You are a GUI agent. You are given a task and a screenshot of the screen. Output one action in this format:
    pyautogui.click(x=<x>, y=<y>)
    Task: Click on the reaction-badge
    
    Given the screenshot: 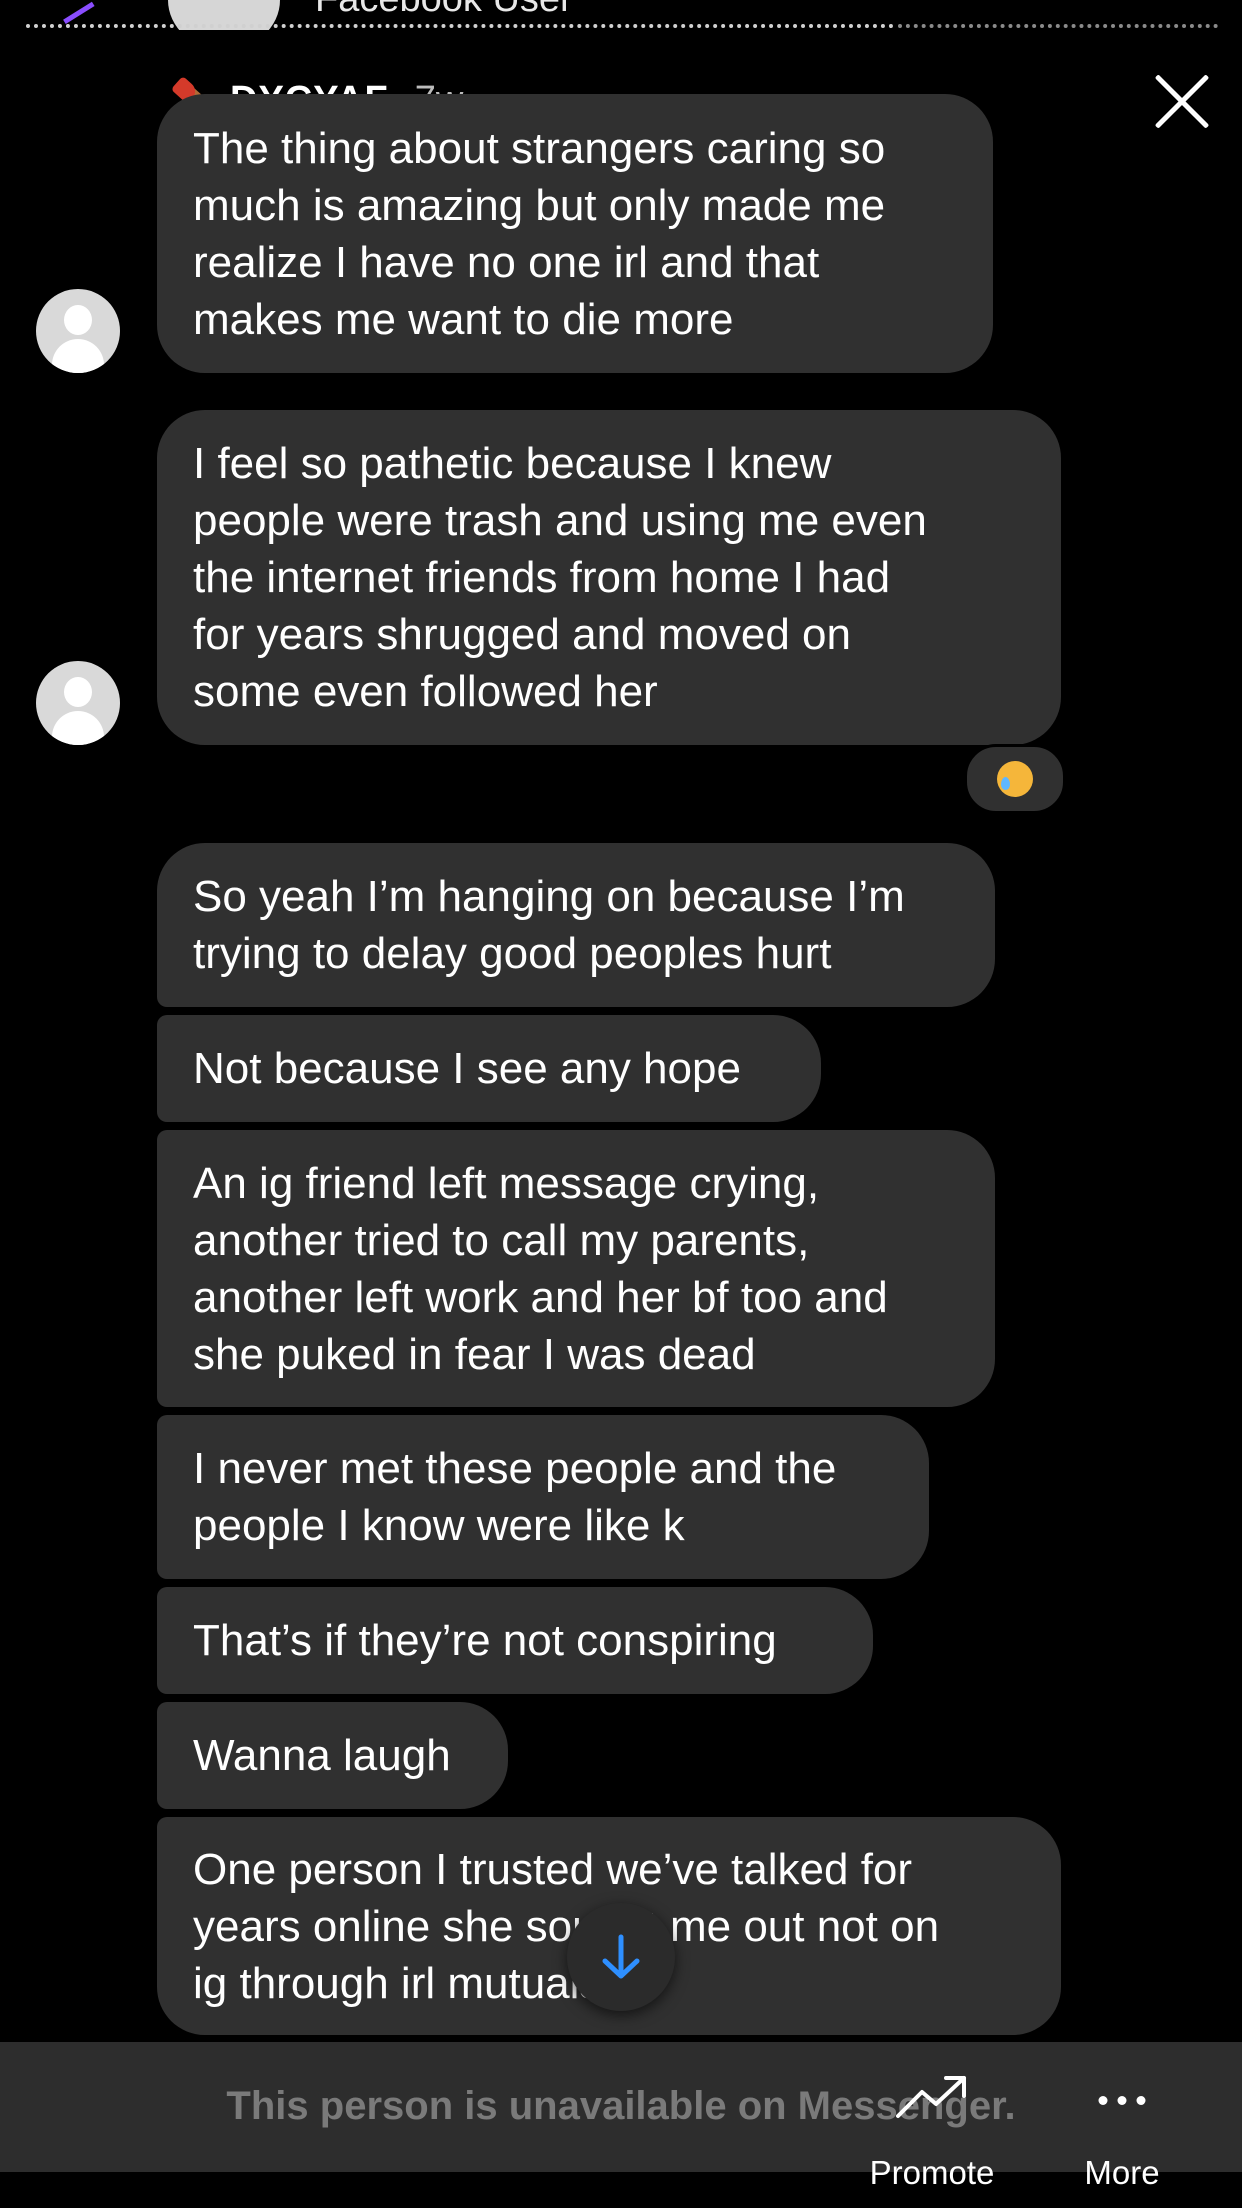 What is the action you would take?
    pyautogui.click(x=1015, y=779)
    